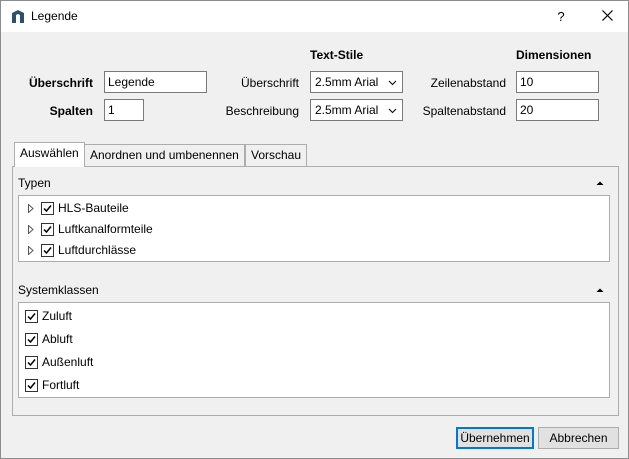 The width and height of the screenshot is (629, 459). Describe the element at coordinates (464, 111) in the screenshot. I see `spaltenabstand-label: Spaltenabstand` at that location.